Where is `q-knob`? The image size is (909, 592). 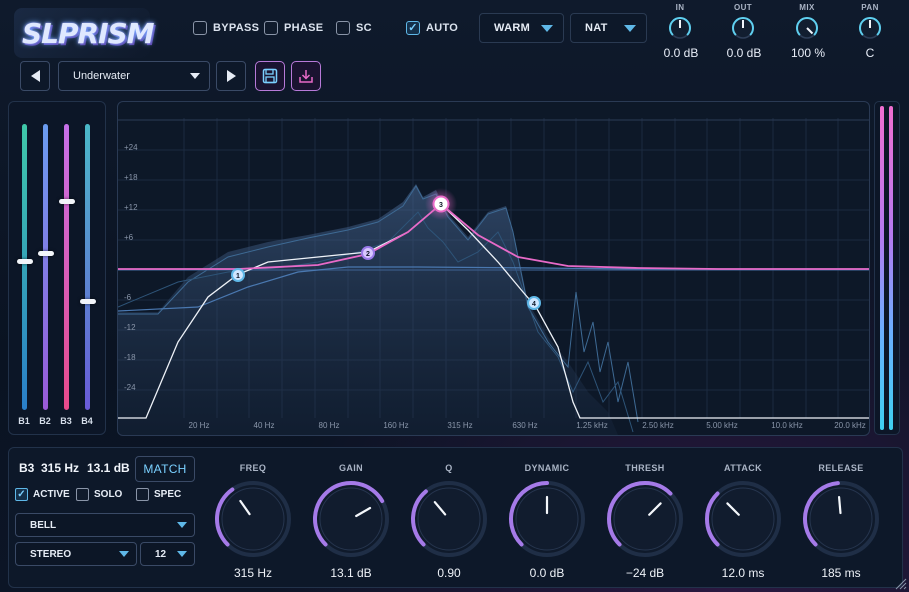
q-knob is located at coordinates (449, 519).